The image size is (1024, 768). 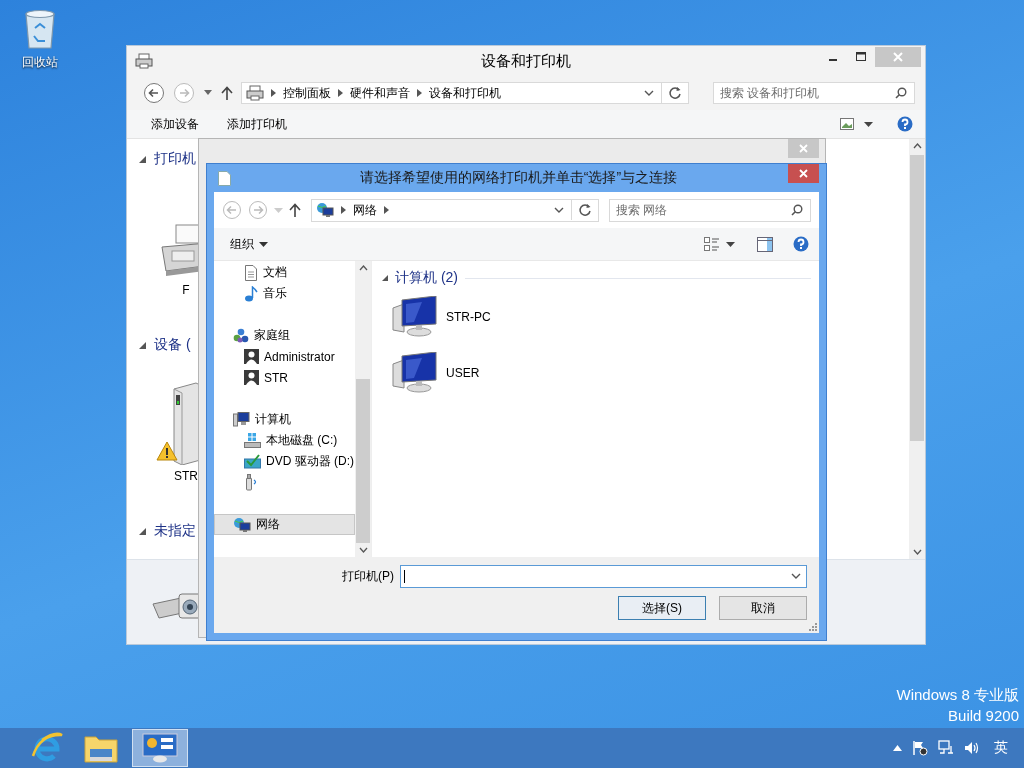 I want to click on device-label: STR, so click(x=186, y=476).